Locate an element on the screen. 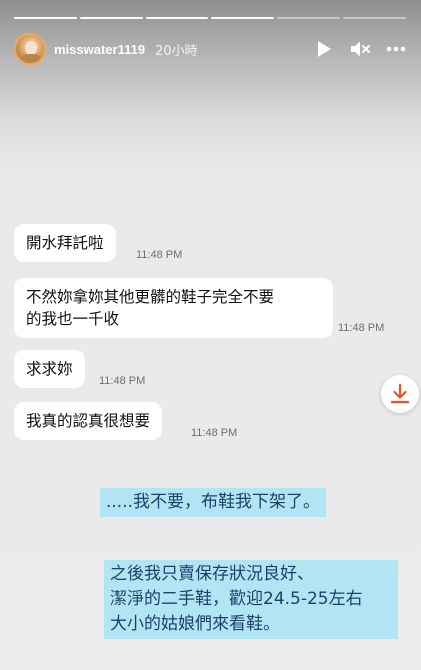  avatar-shoulders is located at coordinates (31, 58).